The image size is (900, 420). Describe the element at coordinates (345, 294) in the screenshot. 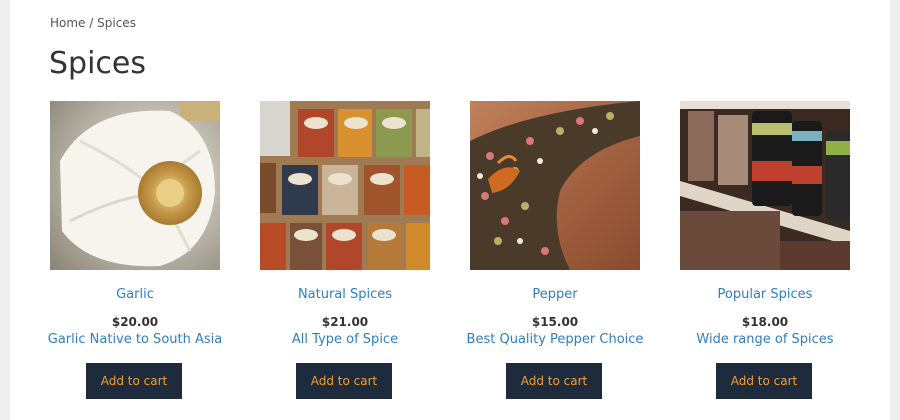

I see `product-name-link: Natural Spices` at that location.